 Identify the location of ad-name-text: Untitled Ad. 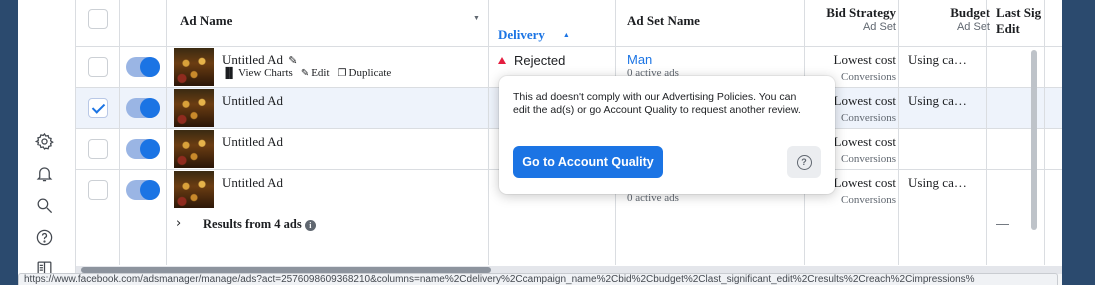
(253, 59).